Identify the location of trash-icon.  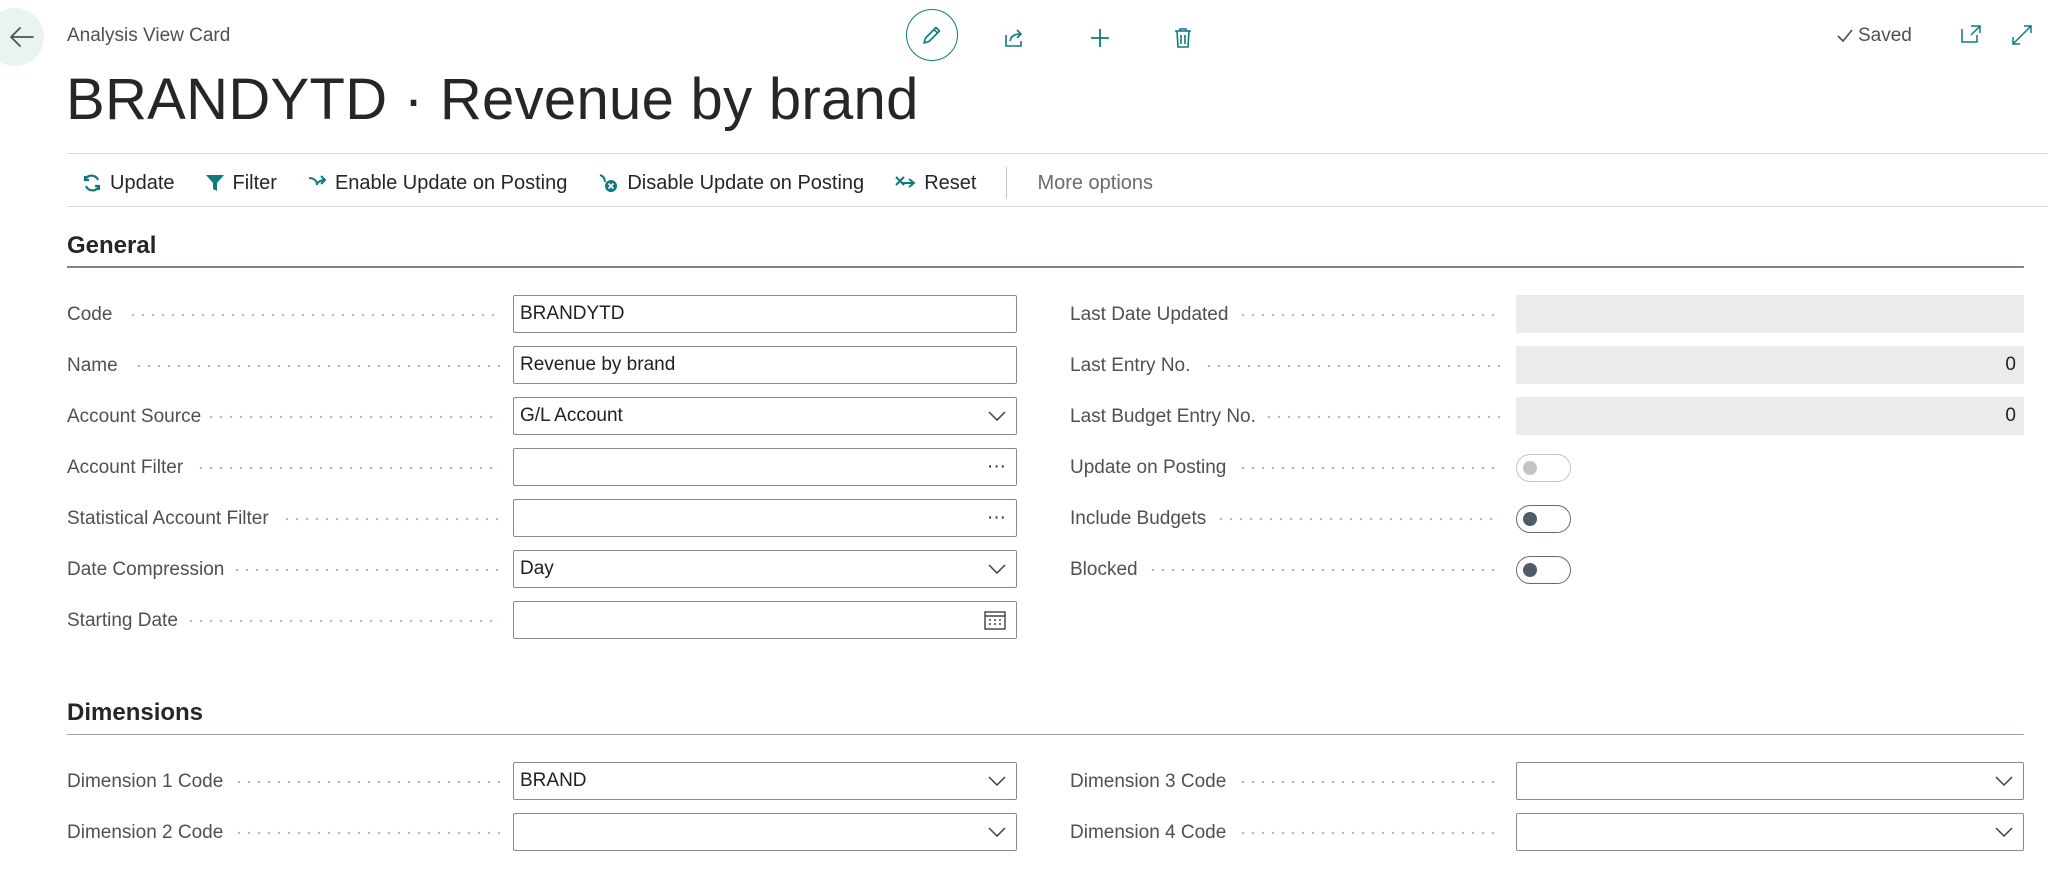
(1183, 38).